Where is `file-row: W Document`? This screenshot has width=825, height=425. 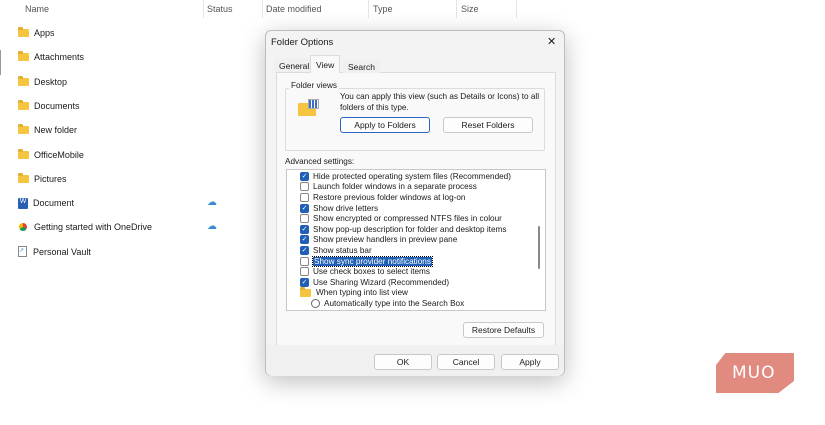 file-row: W Document is located at coordinates (46, 203).